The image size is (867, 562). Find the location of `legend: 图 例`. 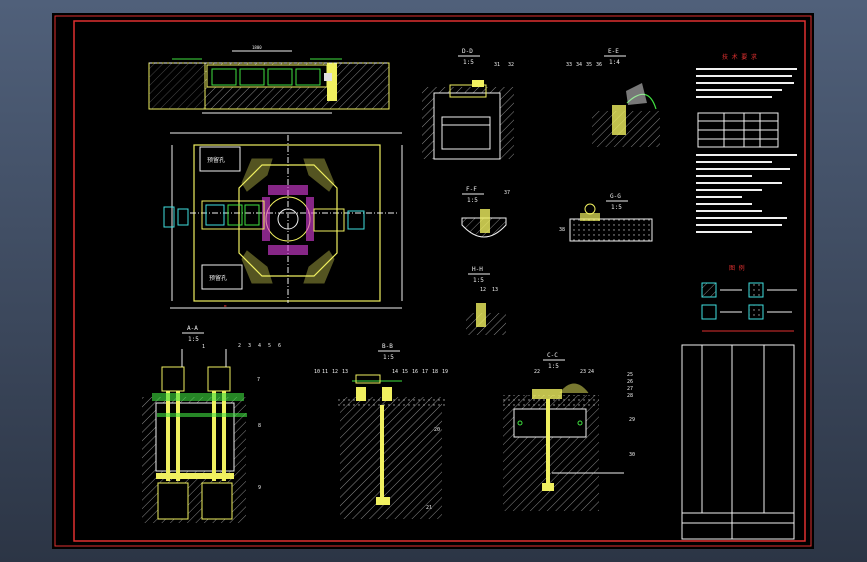

legend: 图 例 is located at coordinates (749, 298).